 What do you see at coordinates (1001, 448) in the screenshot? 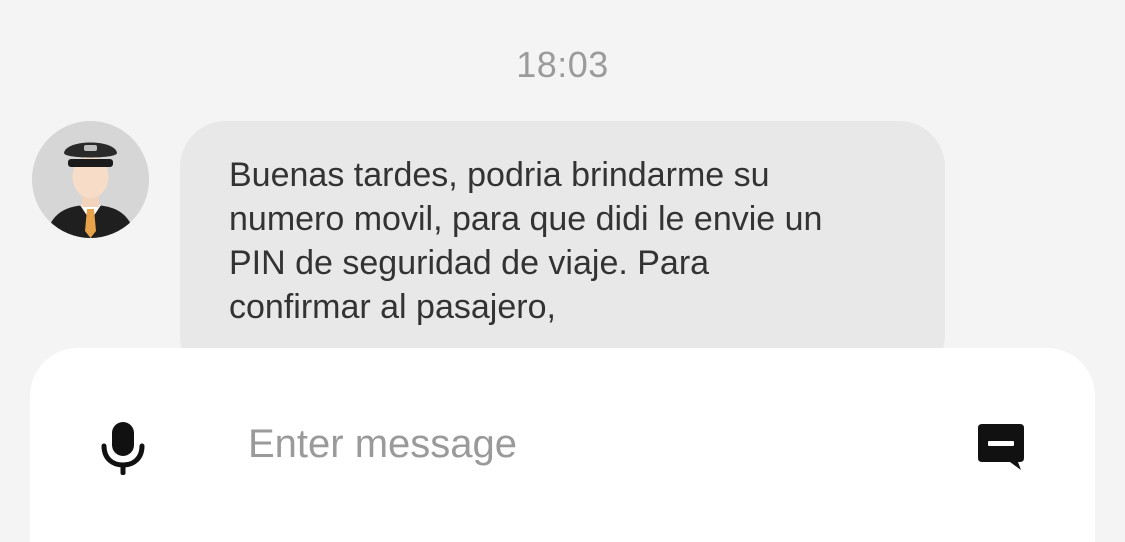
I see `quick-message-icon` at bounding box center [1001, 448].